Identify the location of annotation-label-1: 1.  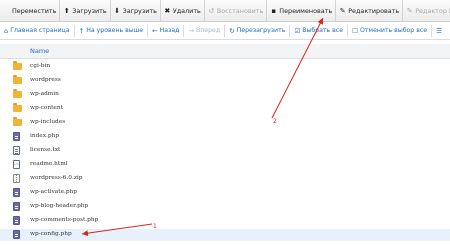
(155, 226).